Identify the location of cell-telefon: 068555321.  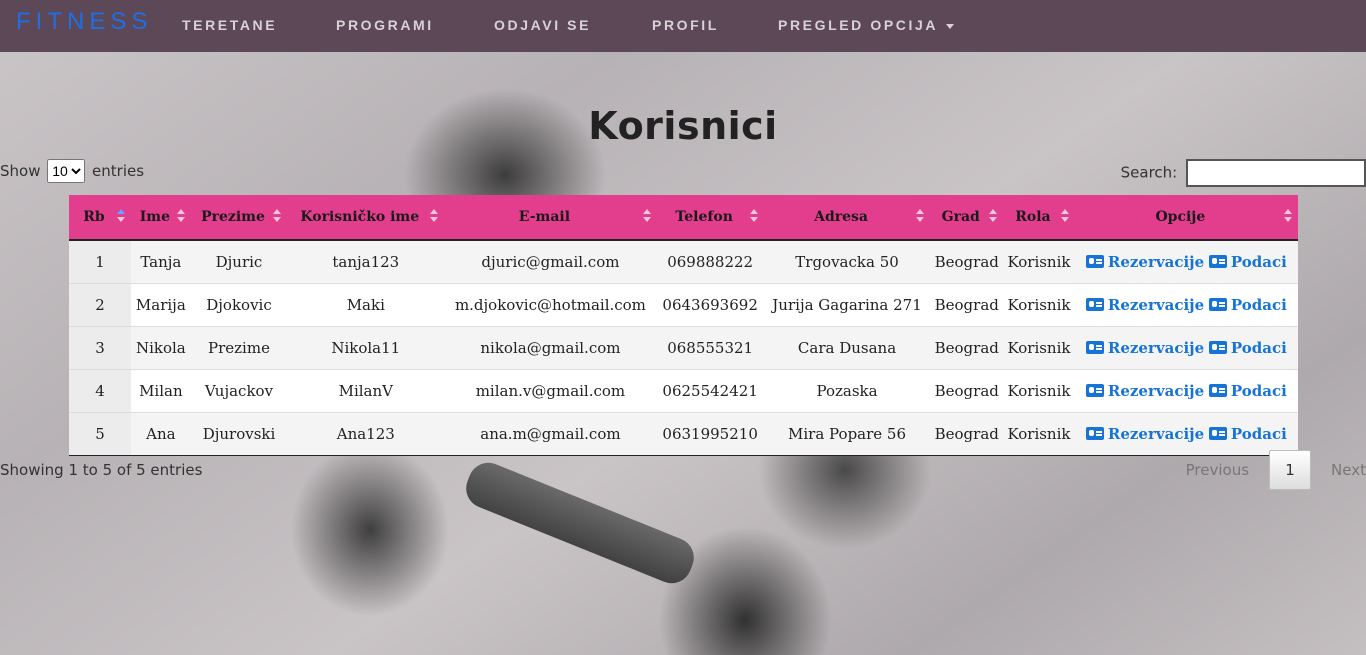
(710, 348).